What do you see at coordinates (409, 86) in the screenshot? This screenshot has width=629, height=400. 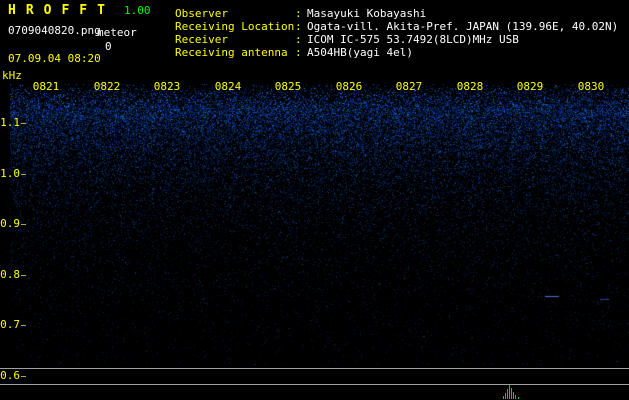 I see `time-tick-label: 0827` at bounding box center [409, 86].